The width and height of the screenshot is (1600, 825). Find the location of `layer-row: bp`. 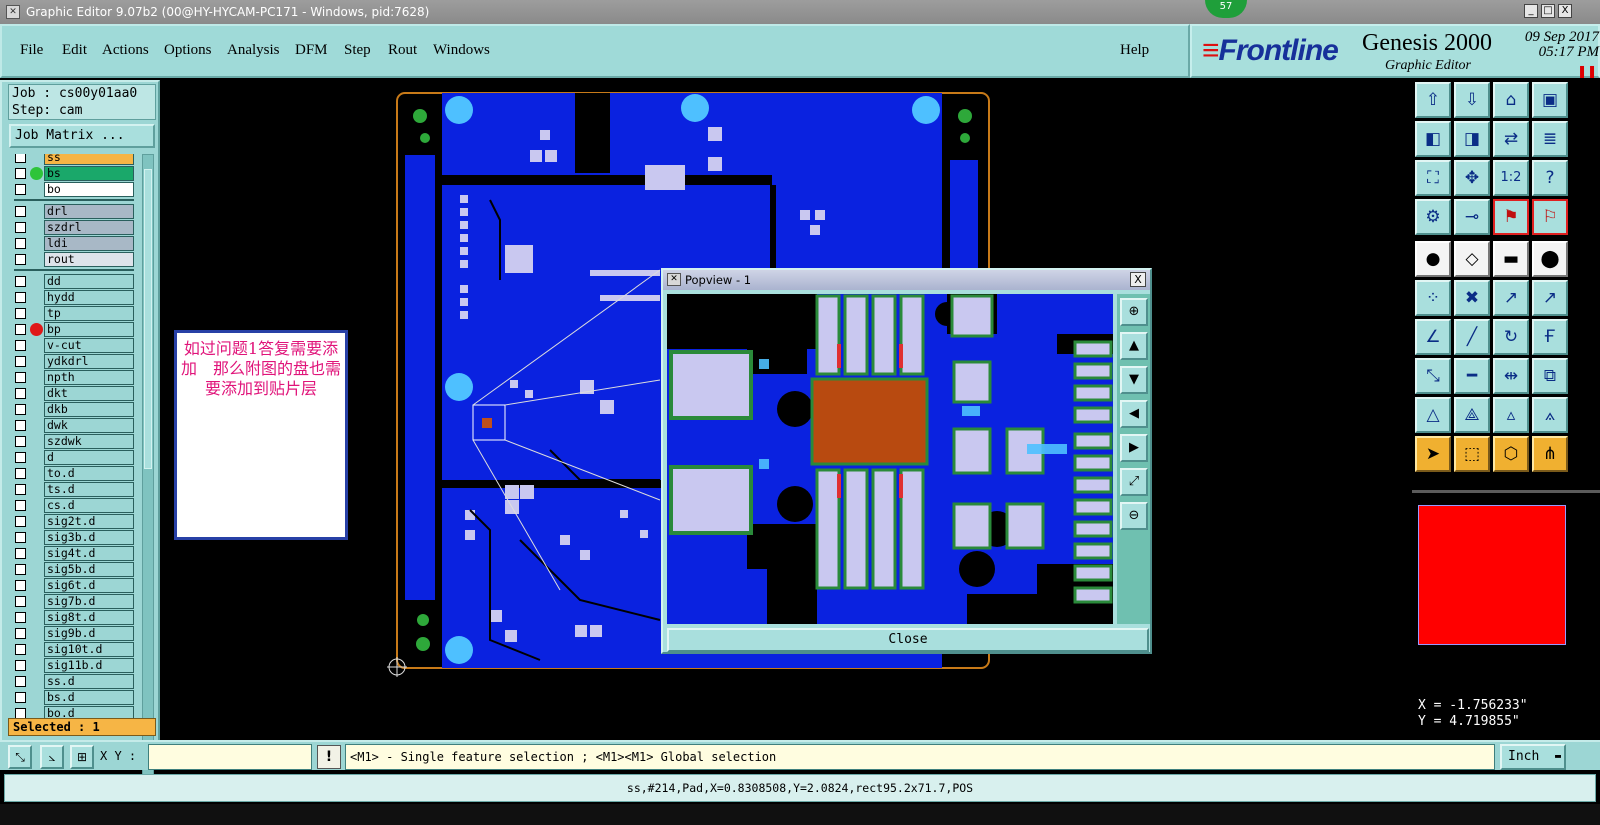

layer-row: bp is located at coordinates (71, 329).